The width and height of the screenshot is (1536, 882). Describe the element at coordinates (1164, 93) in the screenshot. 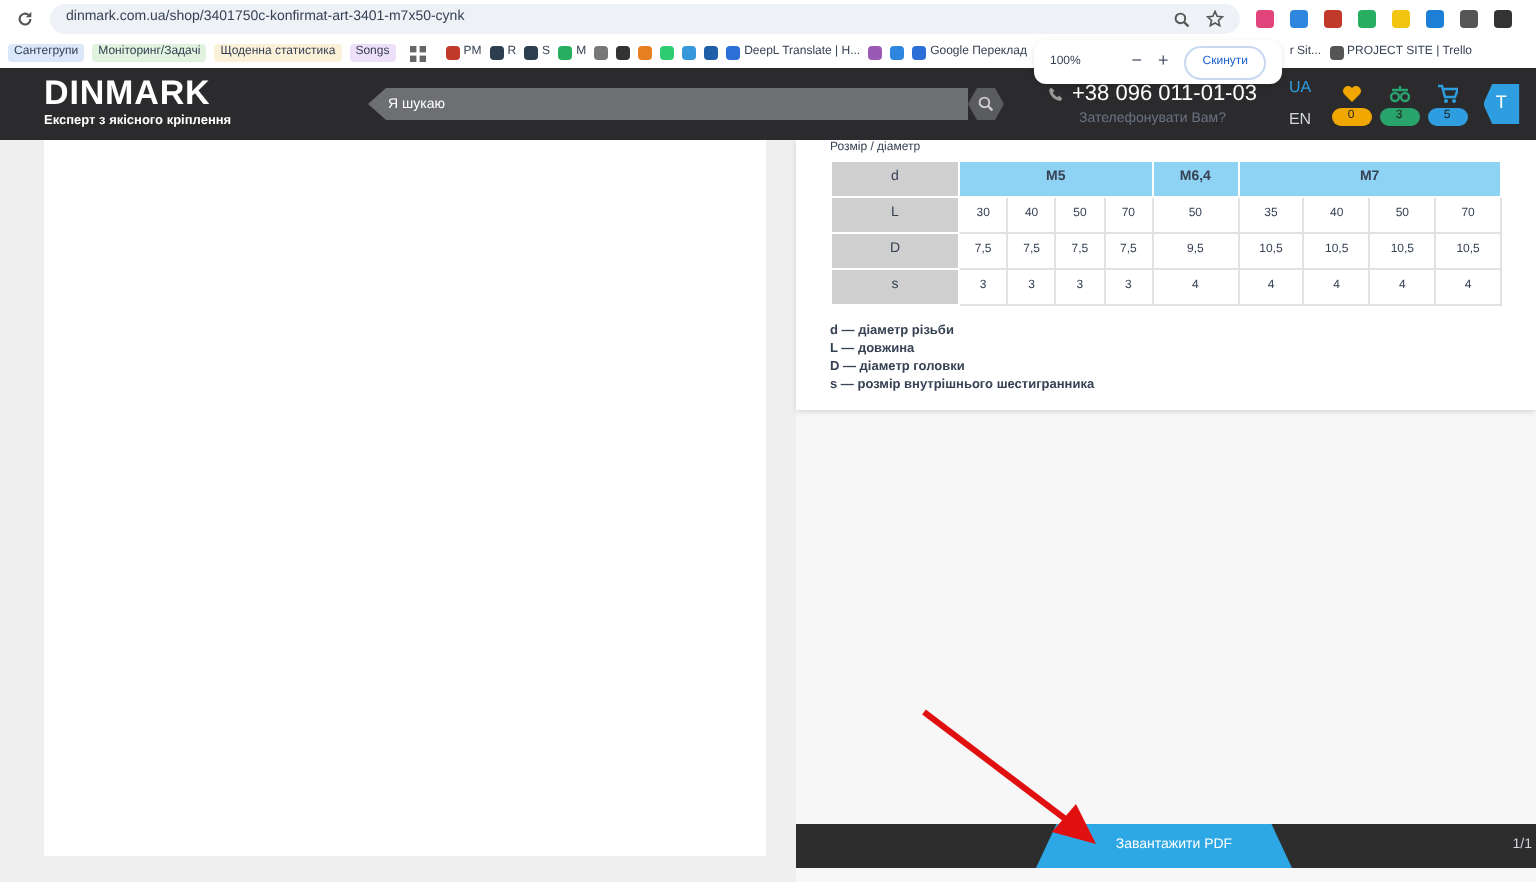

I see `phone-number: +38 096 011-01-03` at that location.